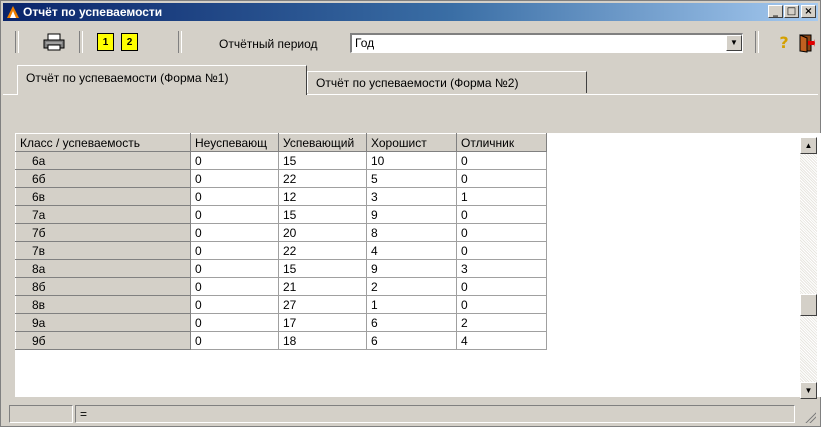 The height and width of the screenshot is (427, 821). Describe the element at coordinates (808, 145) in the screenshot. I see `scroll-up-icon: ▲` at that location.